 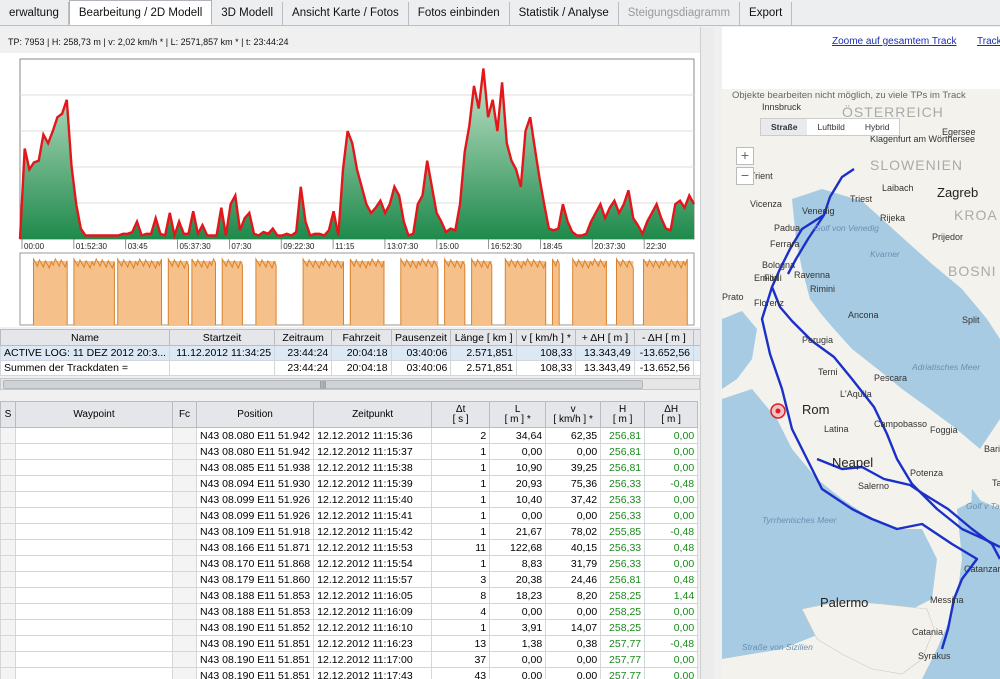 I want to click on tab-ansicht-karte: Ansicht Karte / Fotos, so click(x=346, y=13).